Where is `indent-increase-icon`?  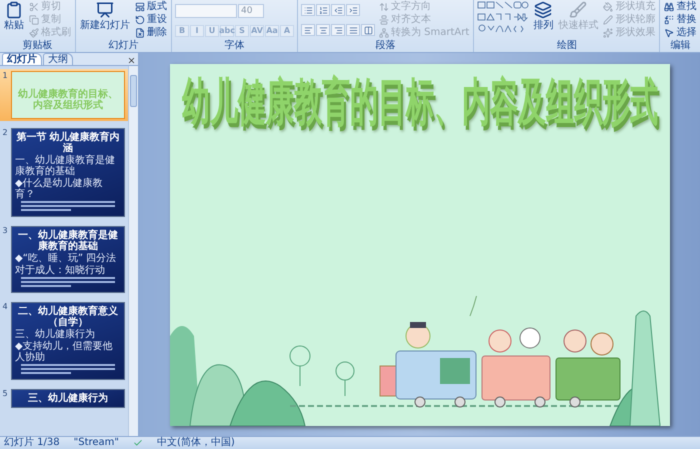
indent-increase-icon is located at coordinates (353, 10).